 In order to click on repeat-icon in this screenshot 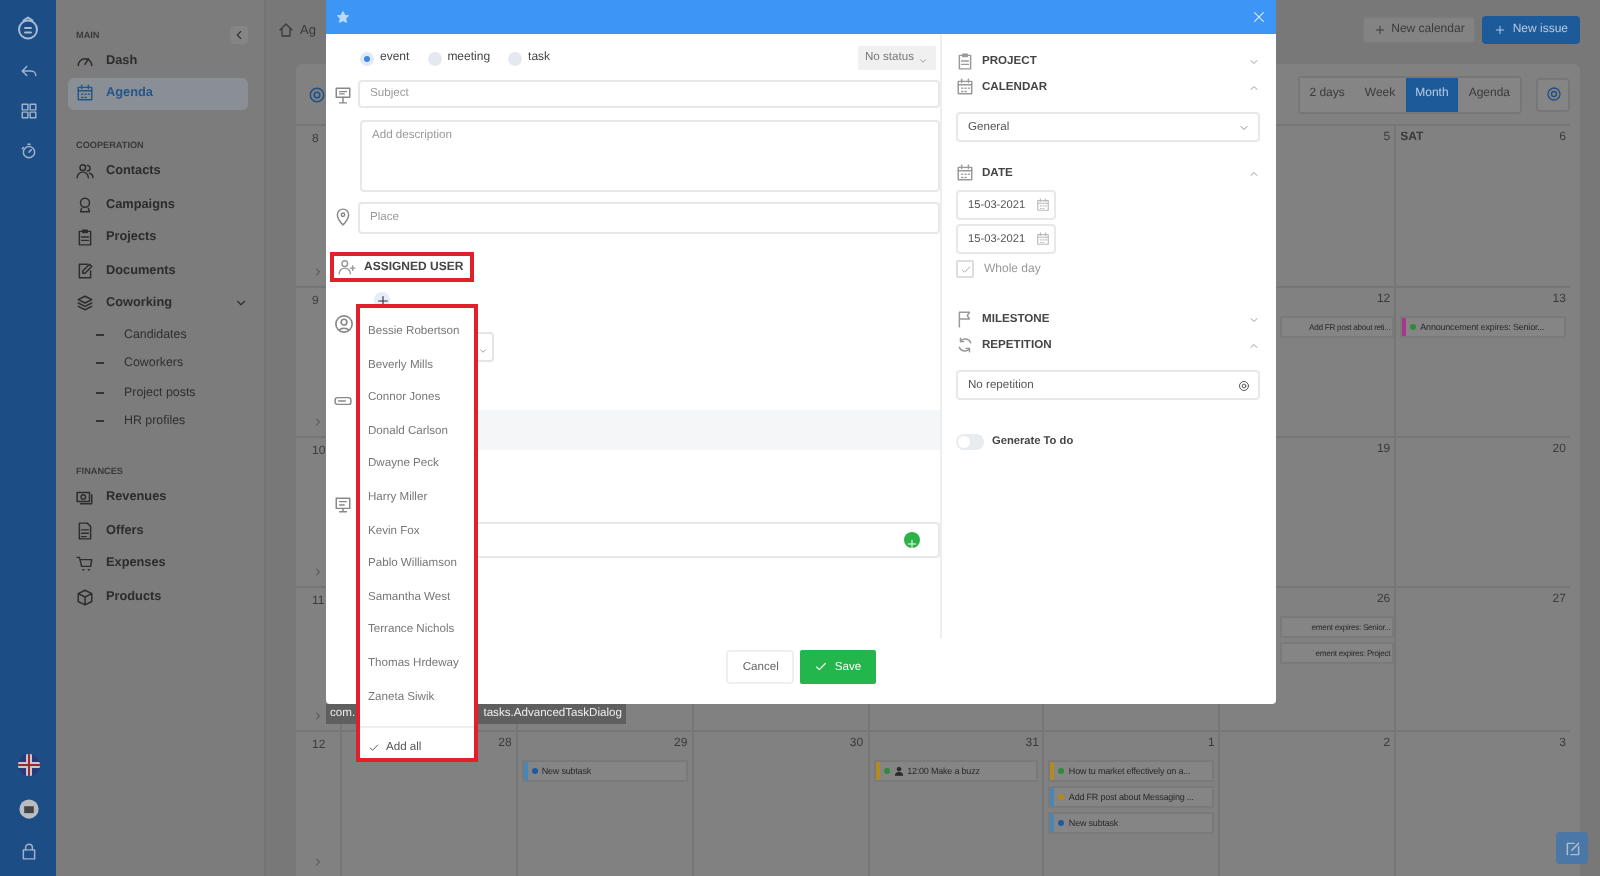, I will do `click(965, 345)`.